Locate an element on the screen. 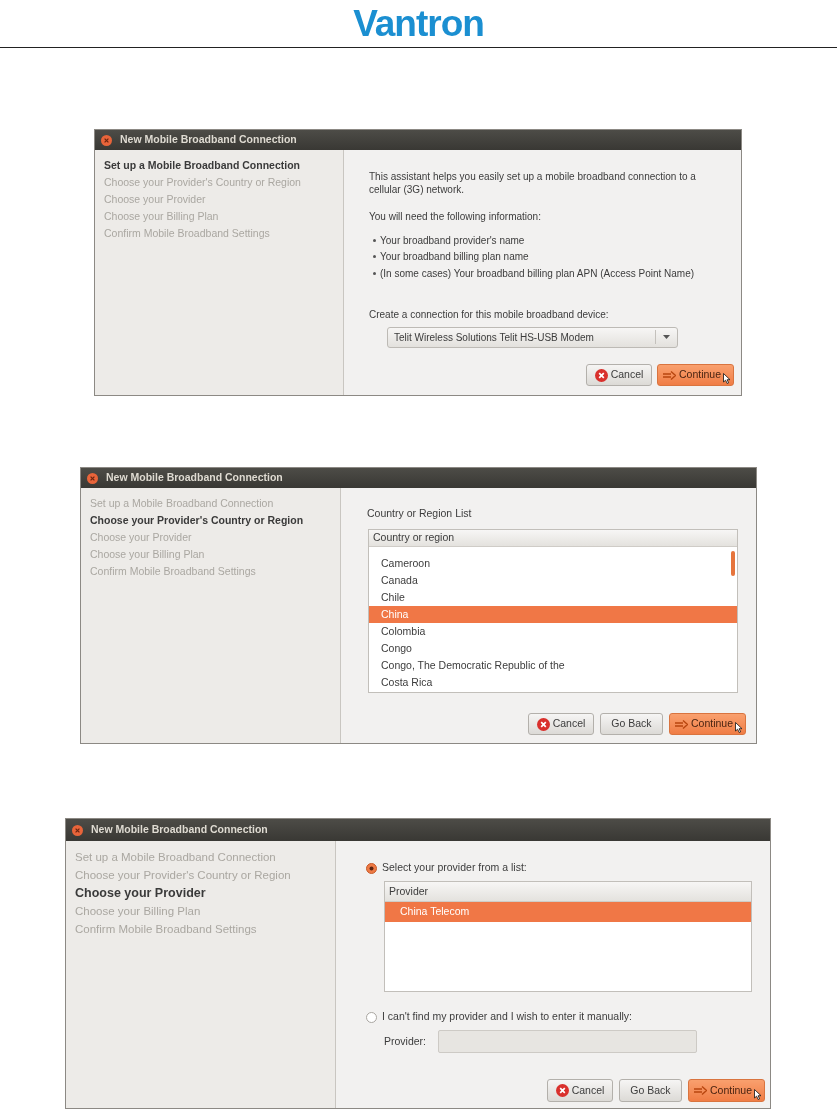 This screenshot has width=837, height=1110. intro-text: This assistant helps you easily set up a mobile broadband connection to a cellular (3G) network. is located at coordinates (533, 183).